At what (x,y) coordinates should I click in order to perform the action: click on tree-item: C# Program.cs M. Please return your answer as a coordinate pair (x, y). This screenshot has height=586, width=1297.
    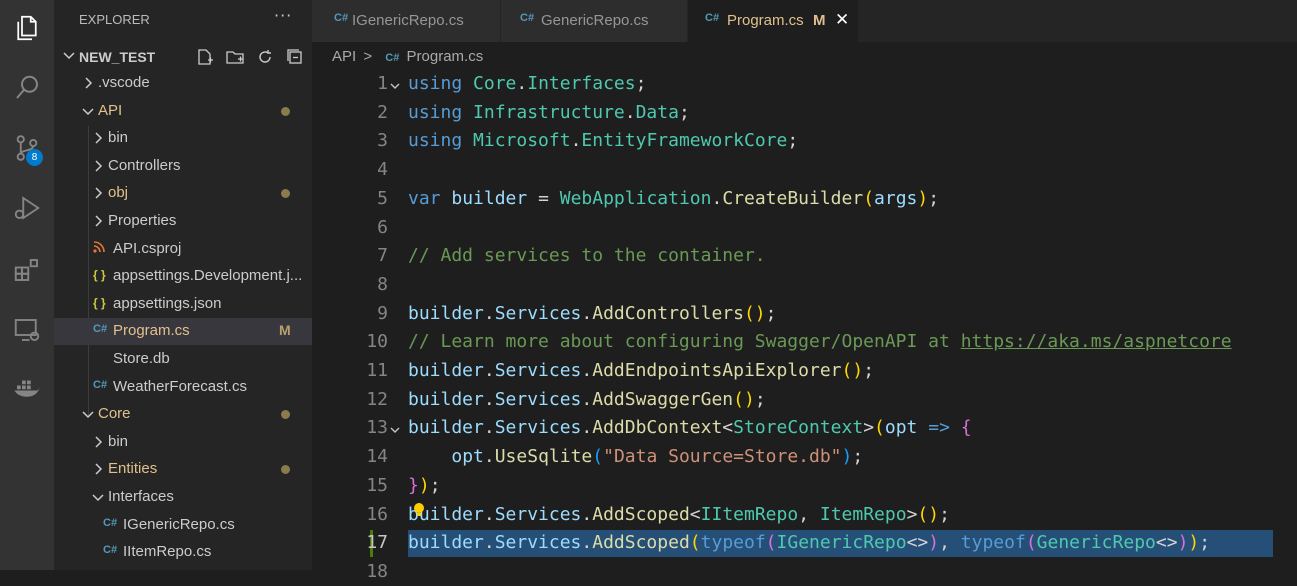
    Looking at the image, I should click on (183, 331).